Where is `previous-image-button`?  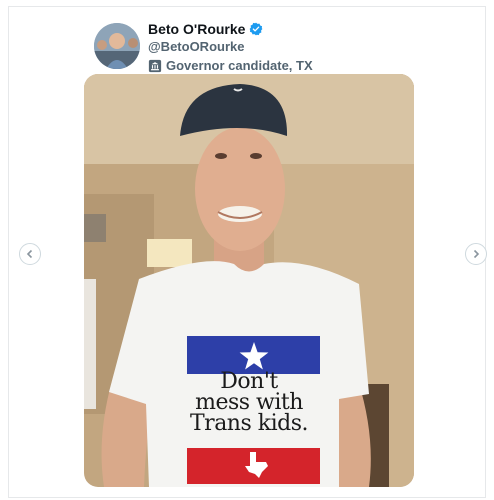 previous-image-button is located at coordinates (30, 254).